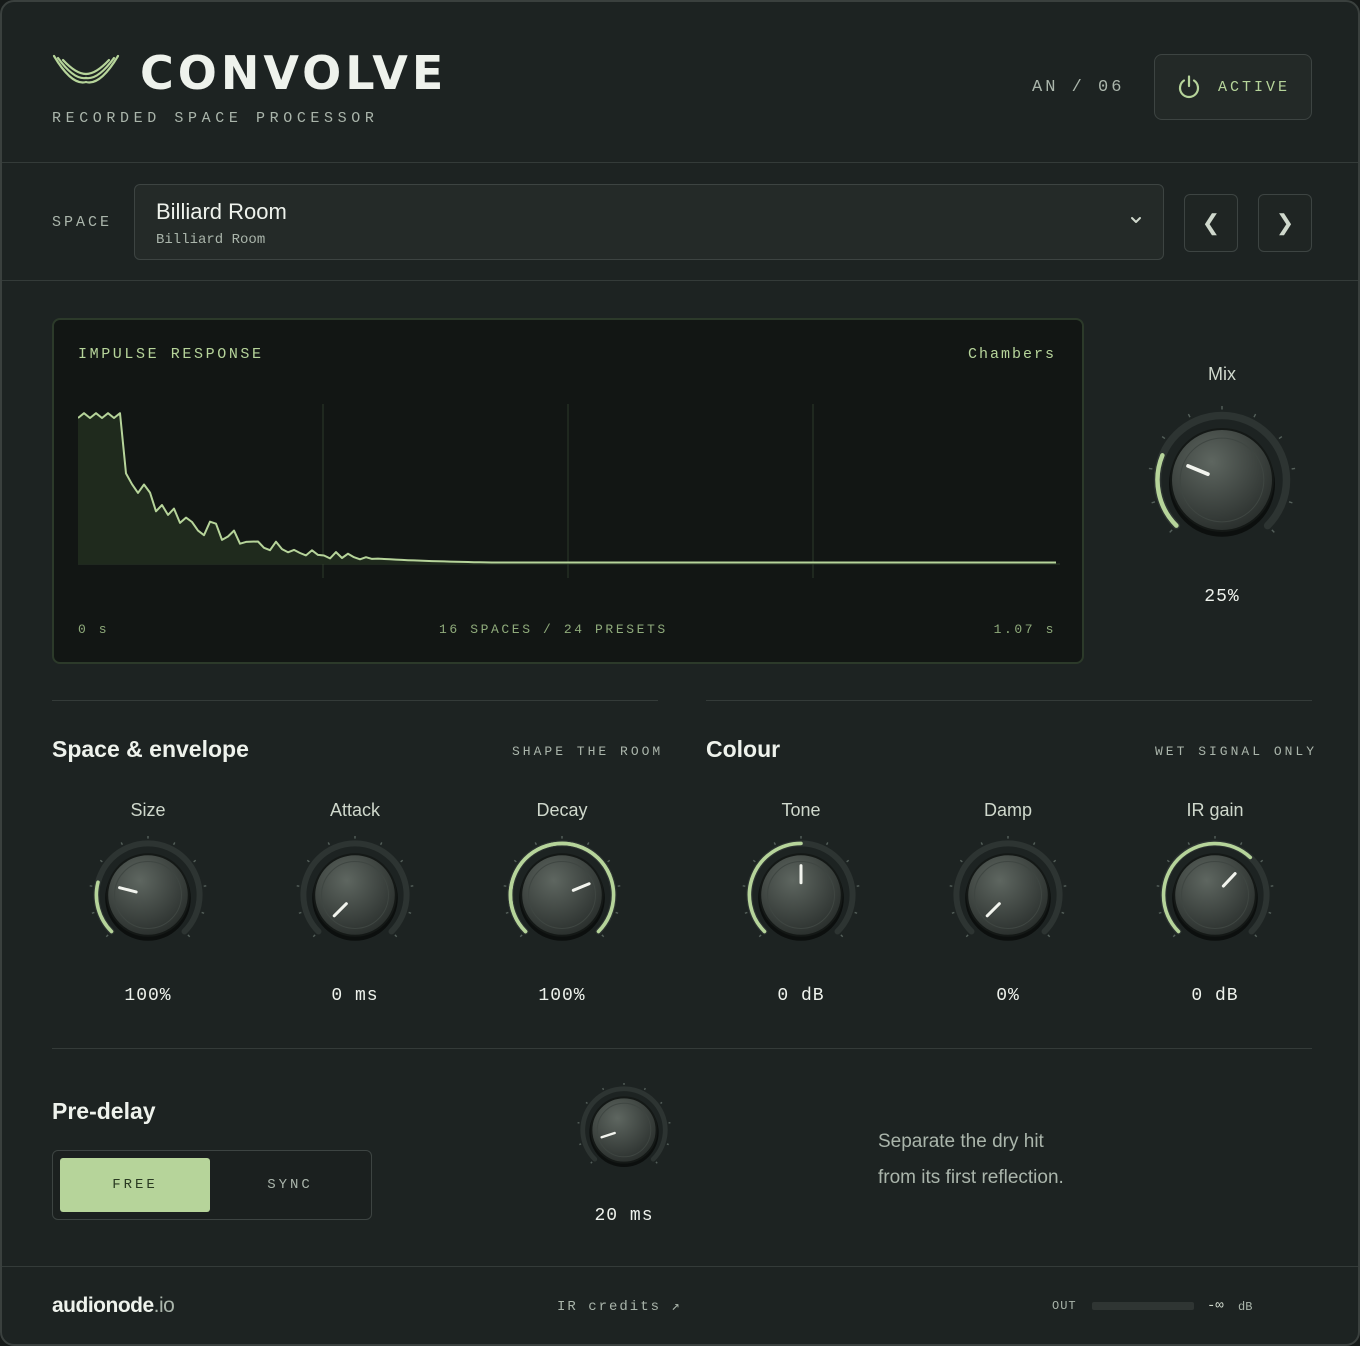  What do you see at coordinates (1007, 810) in the screenshot?
I see `damp-label: Damp` at bounding box center [1007, 810].